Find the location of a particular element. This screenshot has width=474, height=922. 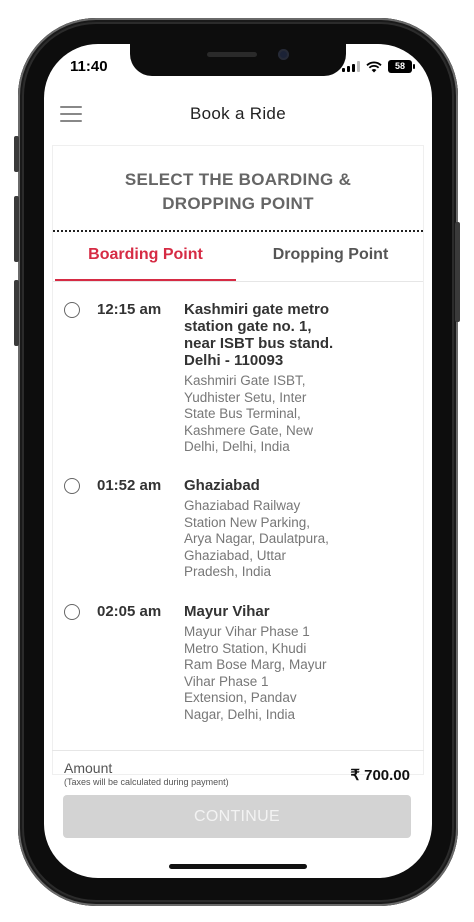

stop-address-line: Ram Bose Marg, Mayur is located at coordinates (255, 664).